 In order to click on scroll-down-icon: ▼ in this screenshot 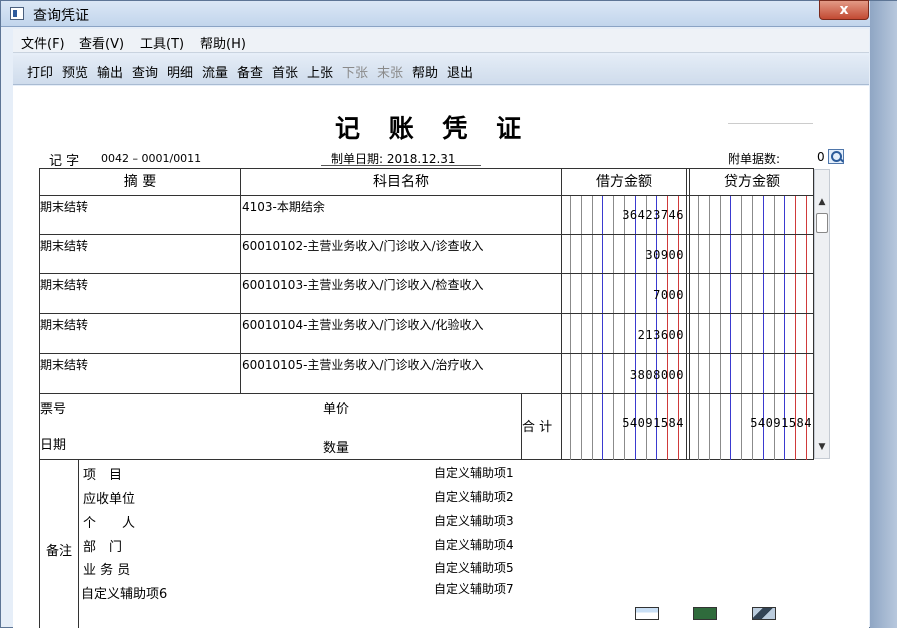, I will do `click(822, 449)`.